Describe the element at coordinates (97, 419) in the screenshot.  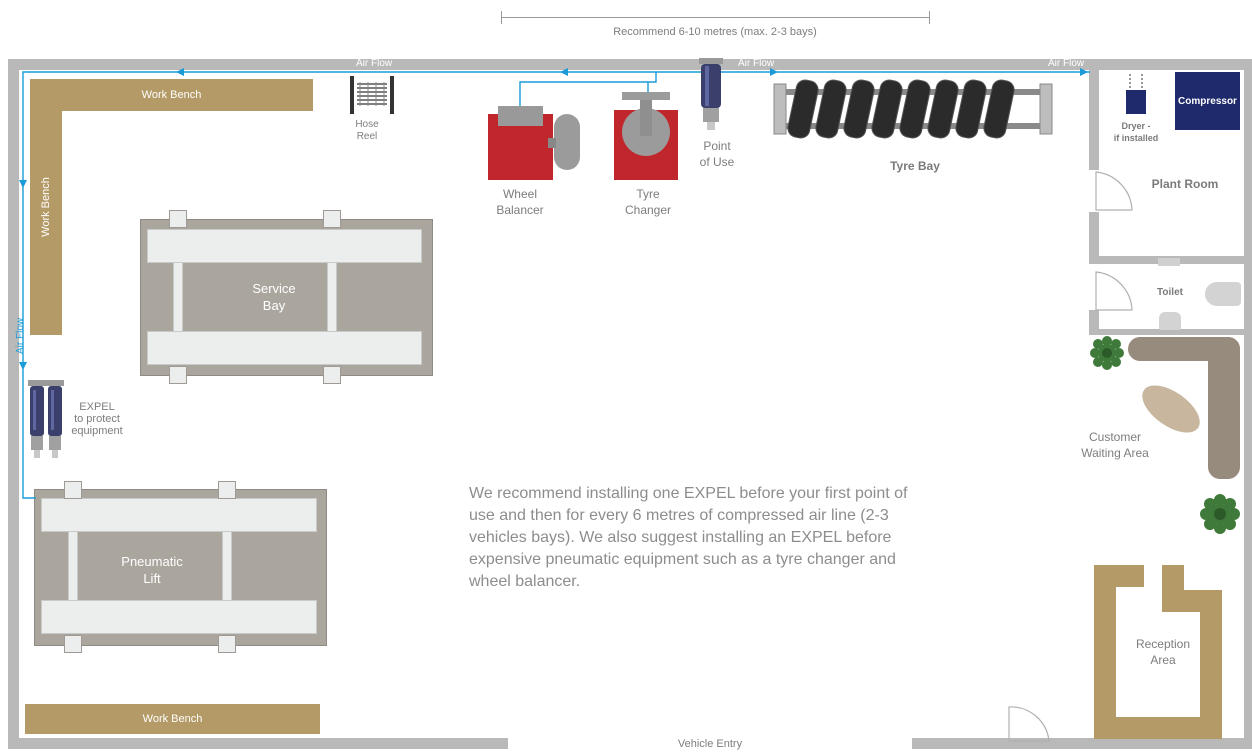
I see `expel-protect-label: EXPEL to protect equipment` at that location.